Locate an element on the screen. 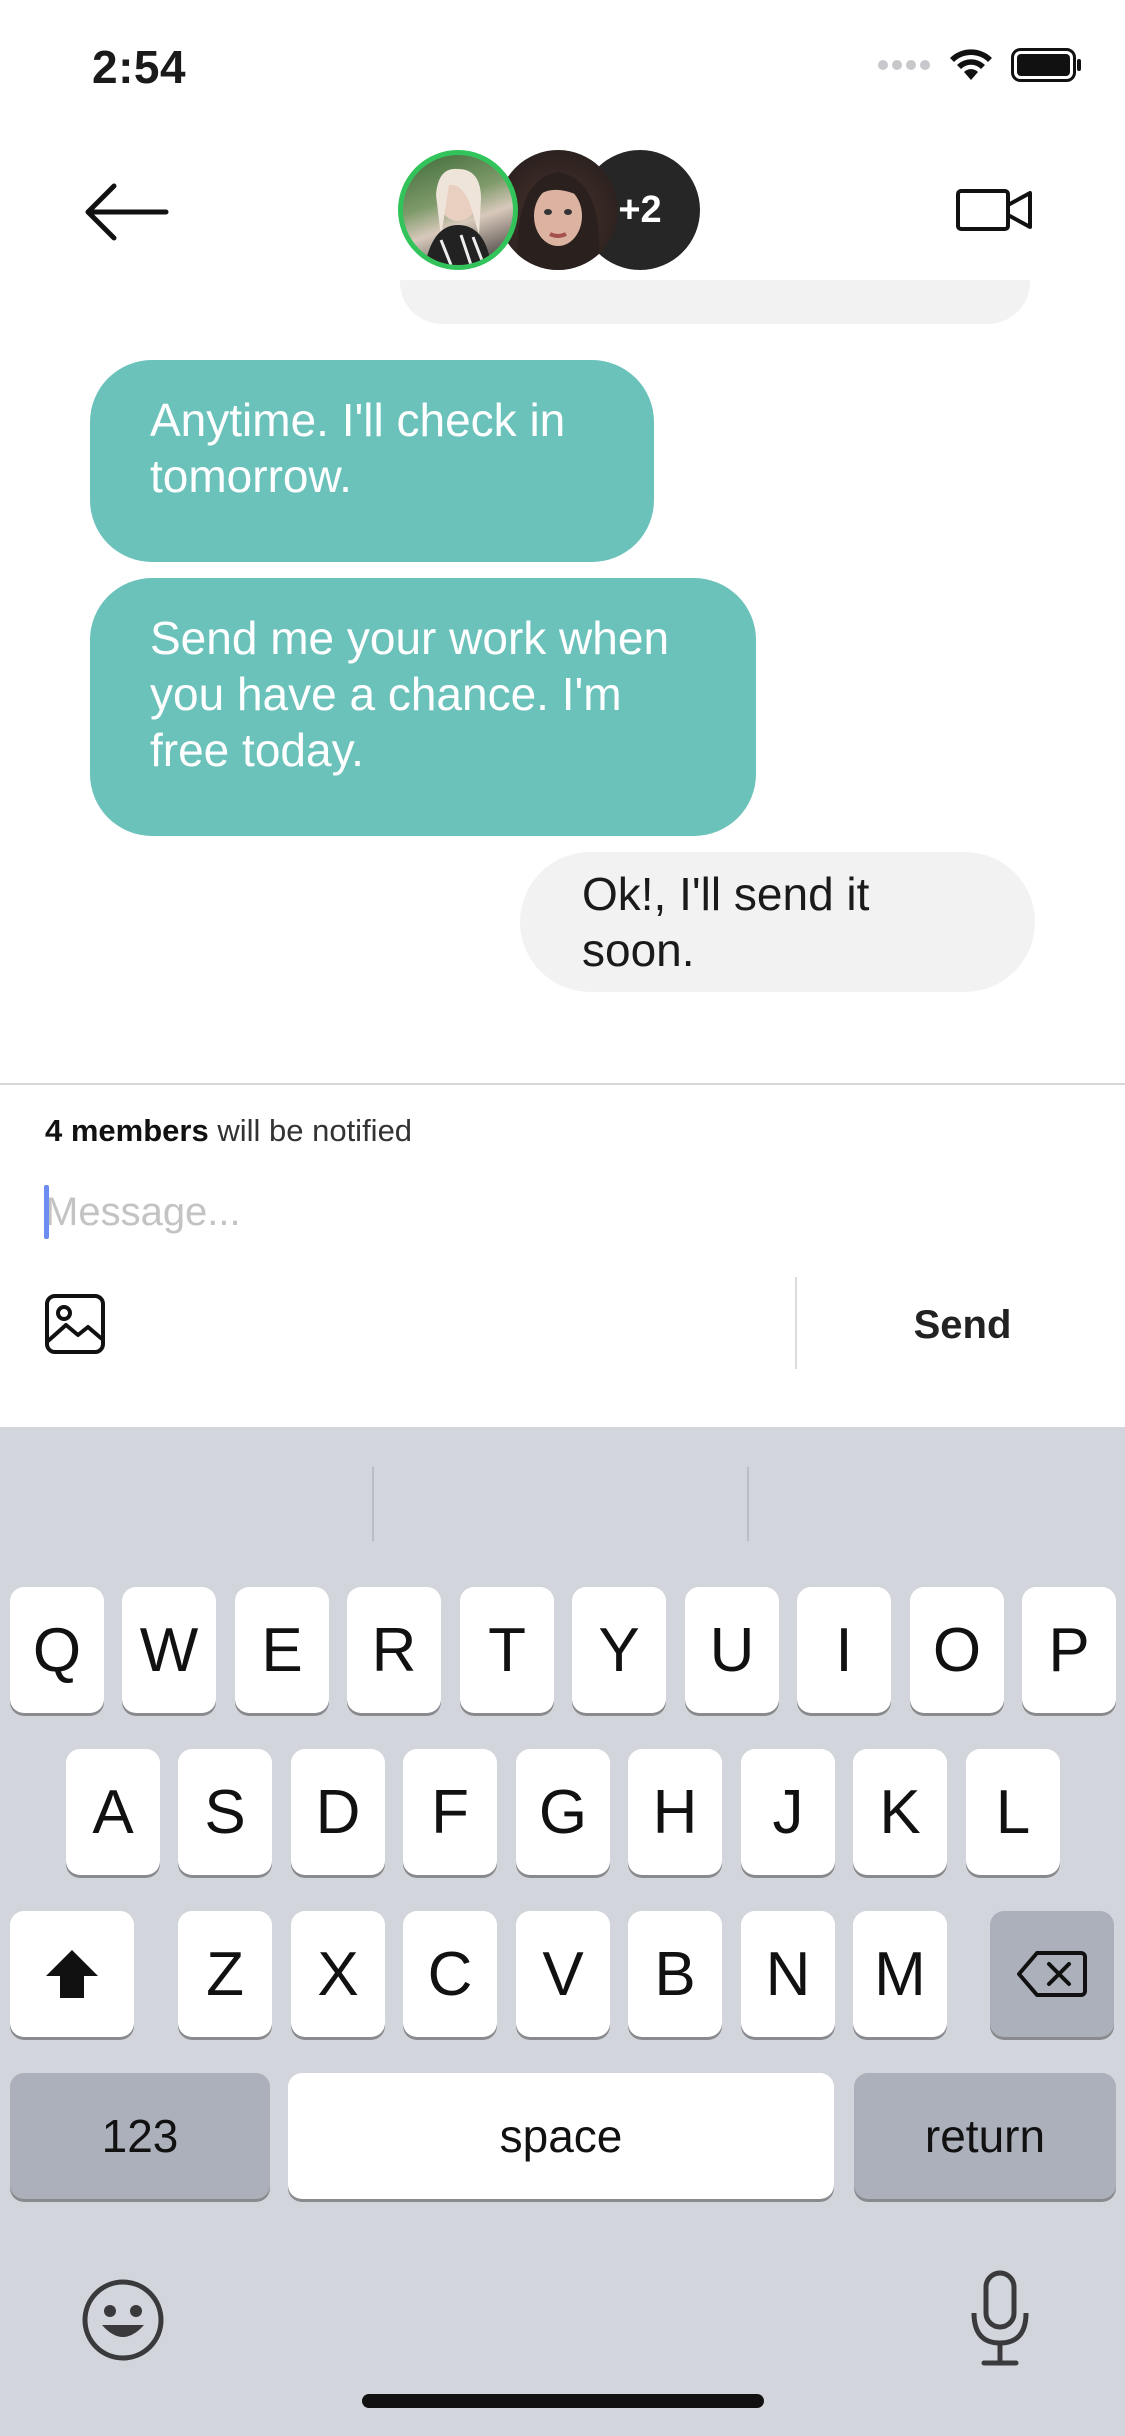 The height and width of the screenshot is (2436, 1125). home-indicator is located at coordinates (563, 2401).